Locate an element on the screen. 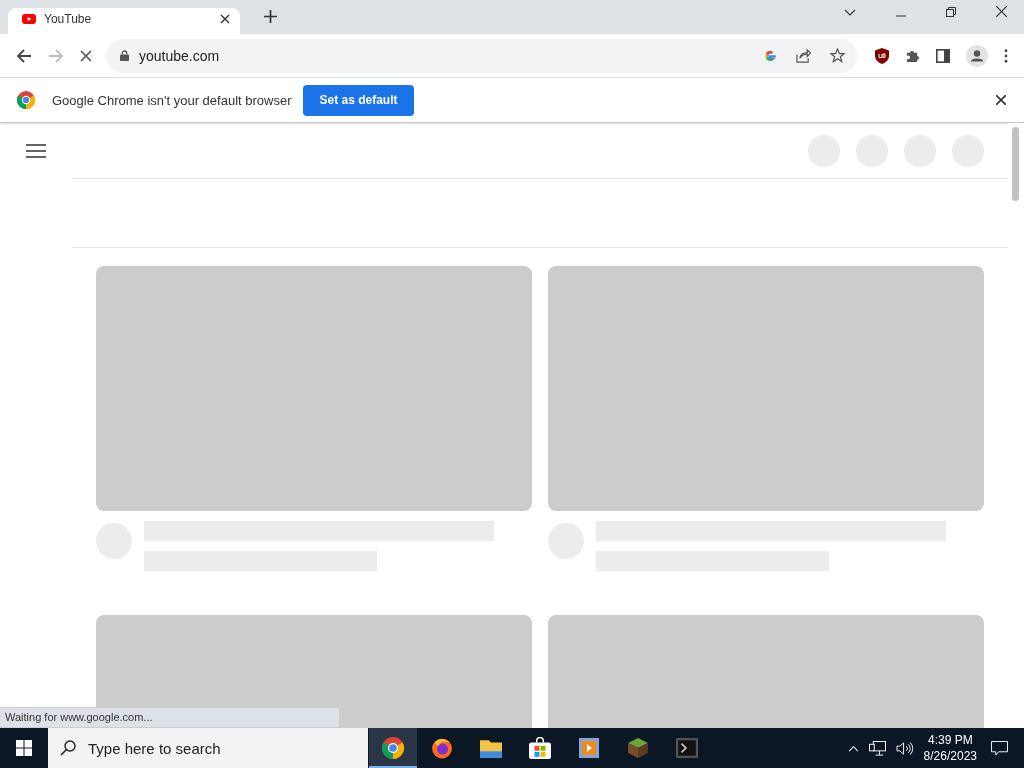 Image resolution: width=1024 pixels, height=768 pixels. windows-start-icon is located at coordinates (24, 748).